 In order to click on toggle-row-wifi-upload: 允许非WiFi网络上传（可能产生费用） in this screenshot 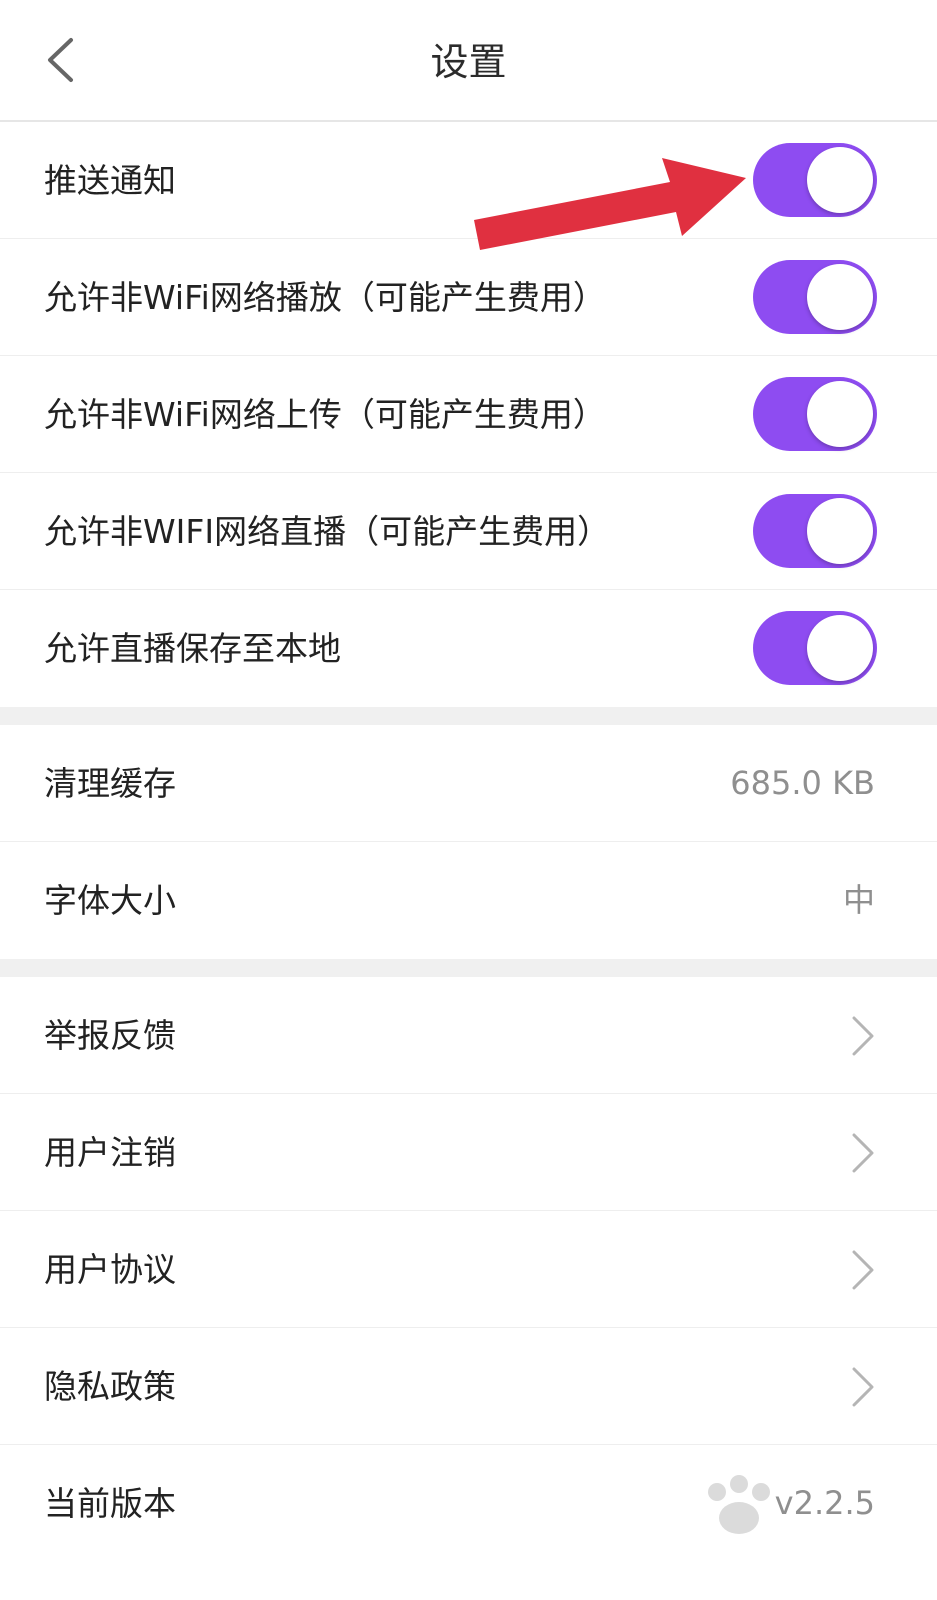, I will do `click(468, 414)`.